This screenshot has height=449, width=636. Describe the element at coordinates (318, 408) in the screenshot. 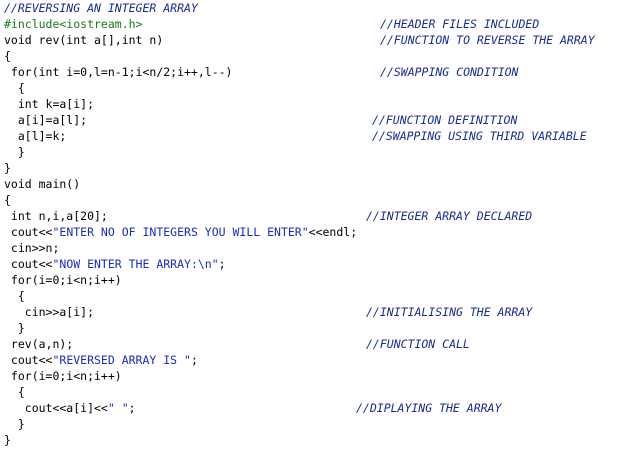

I see `code-line: cout<<a[i]<<" "; //DIPLAYING THE ARRAY` at that location.